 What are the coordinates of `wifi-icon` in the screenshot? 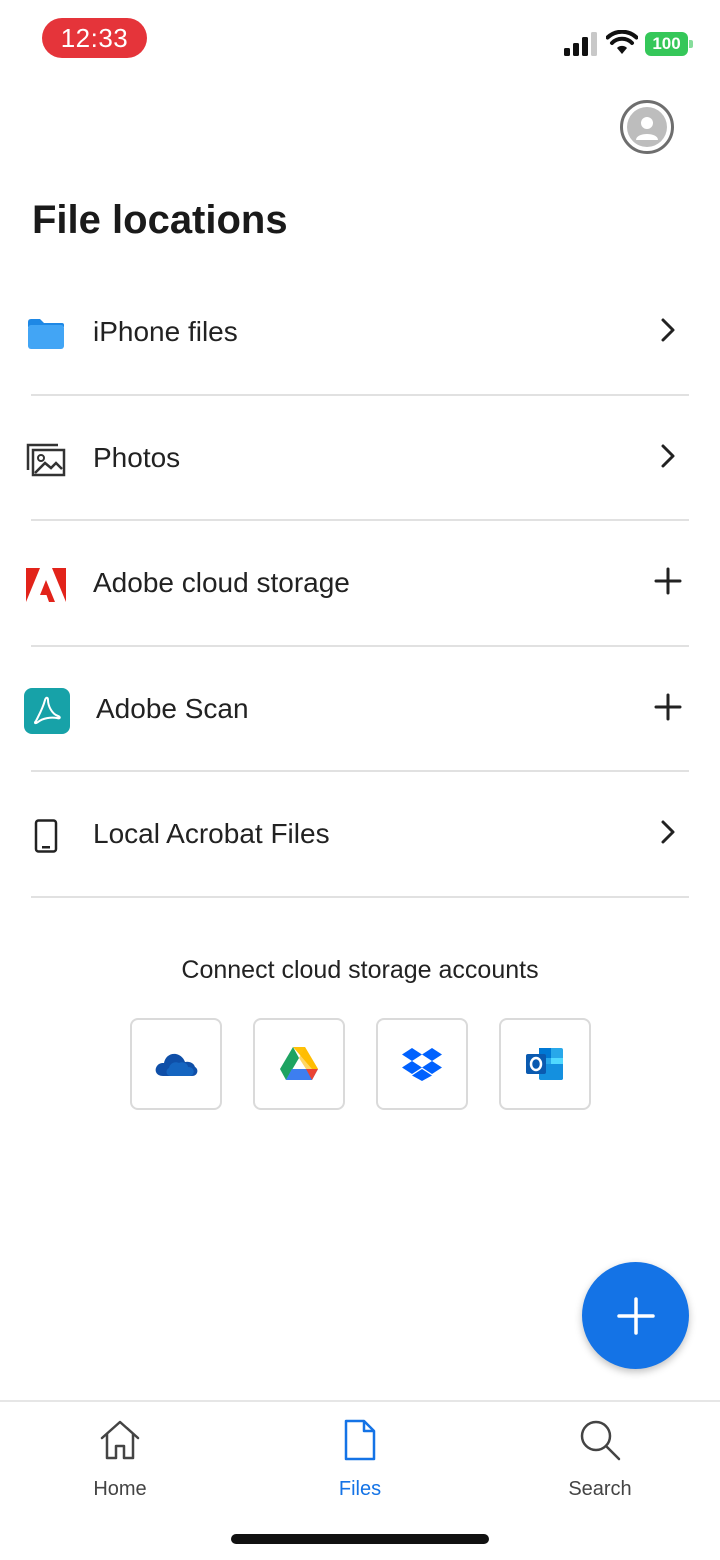 It's located at (622, 42).